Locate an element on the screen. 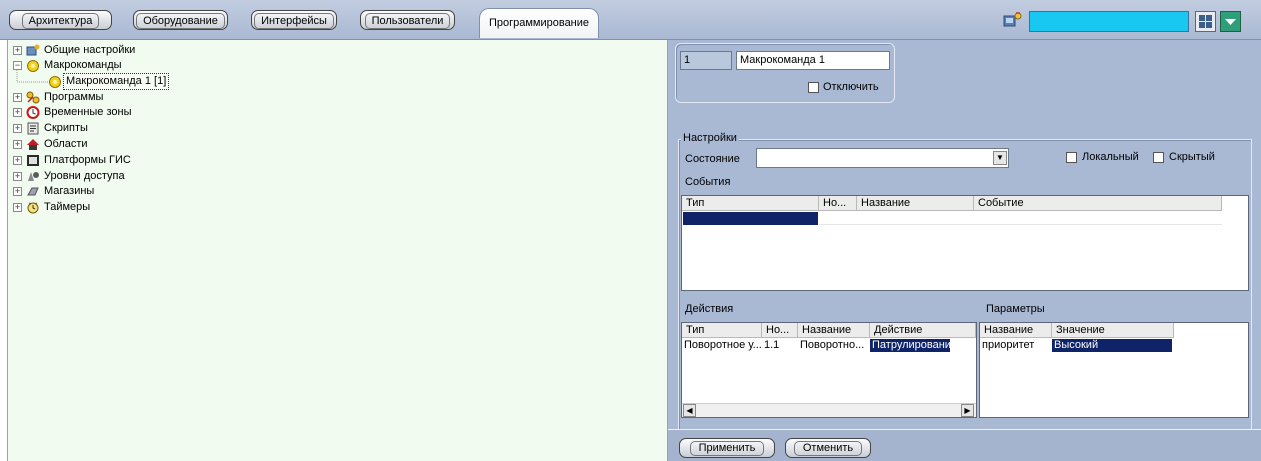 This screenshot has height=461, width=1261. programs-icon is located at coordinates (33, 97).